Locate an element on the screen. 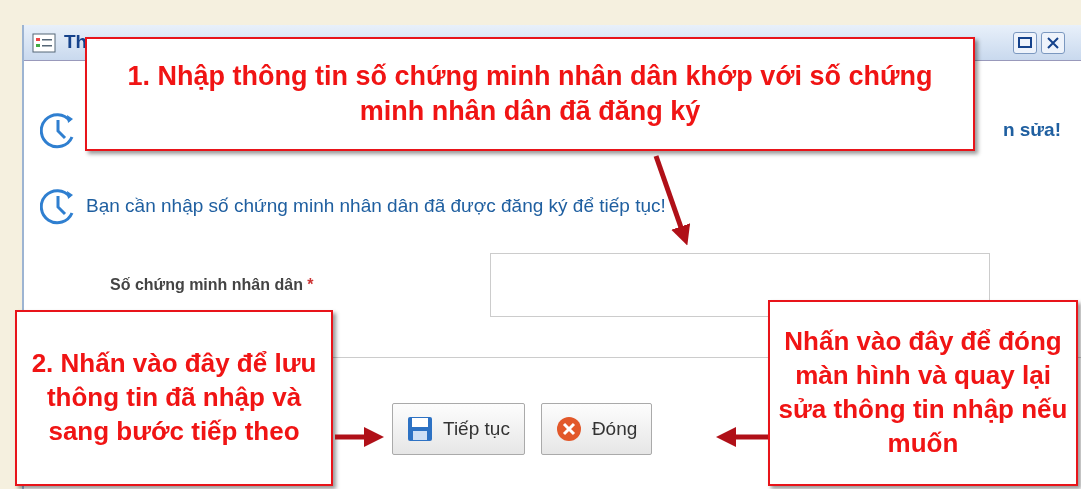 This screenshot has width=1081, height=489. message-text: Bạn cần nhập số chứng minh nhân dân đã được đăng ký để tiếp tục! is located at coordinates (376, 205).